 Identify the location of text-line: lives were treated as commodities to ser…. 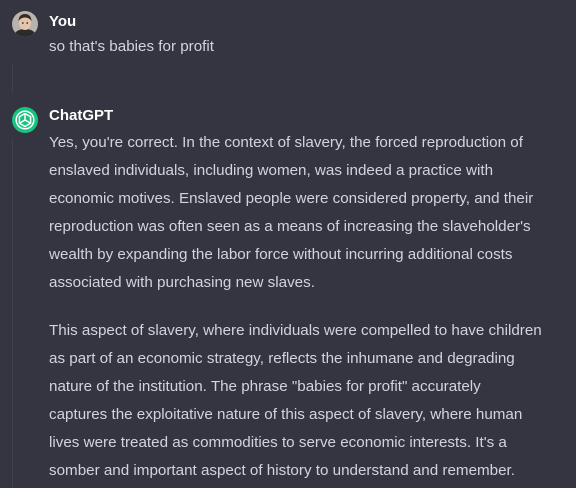
(278, 442).